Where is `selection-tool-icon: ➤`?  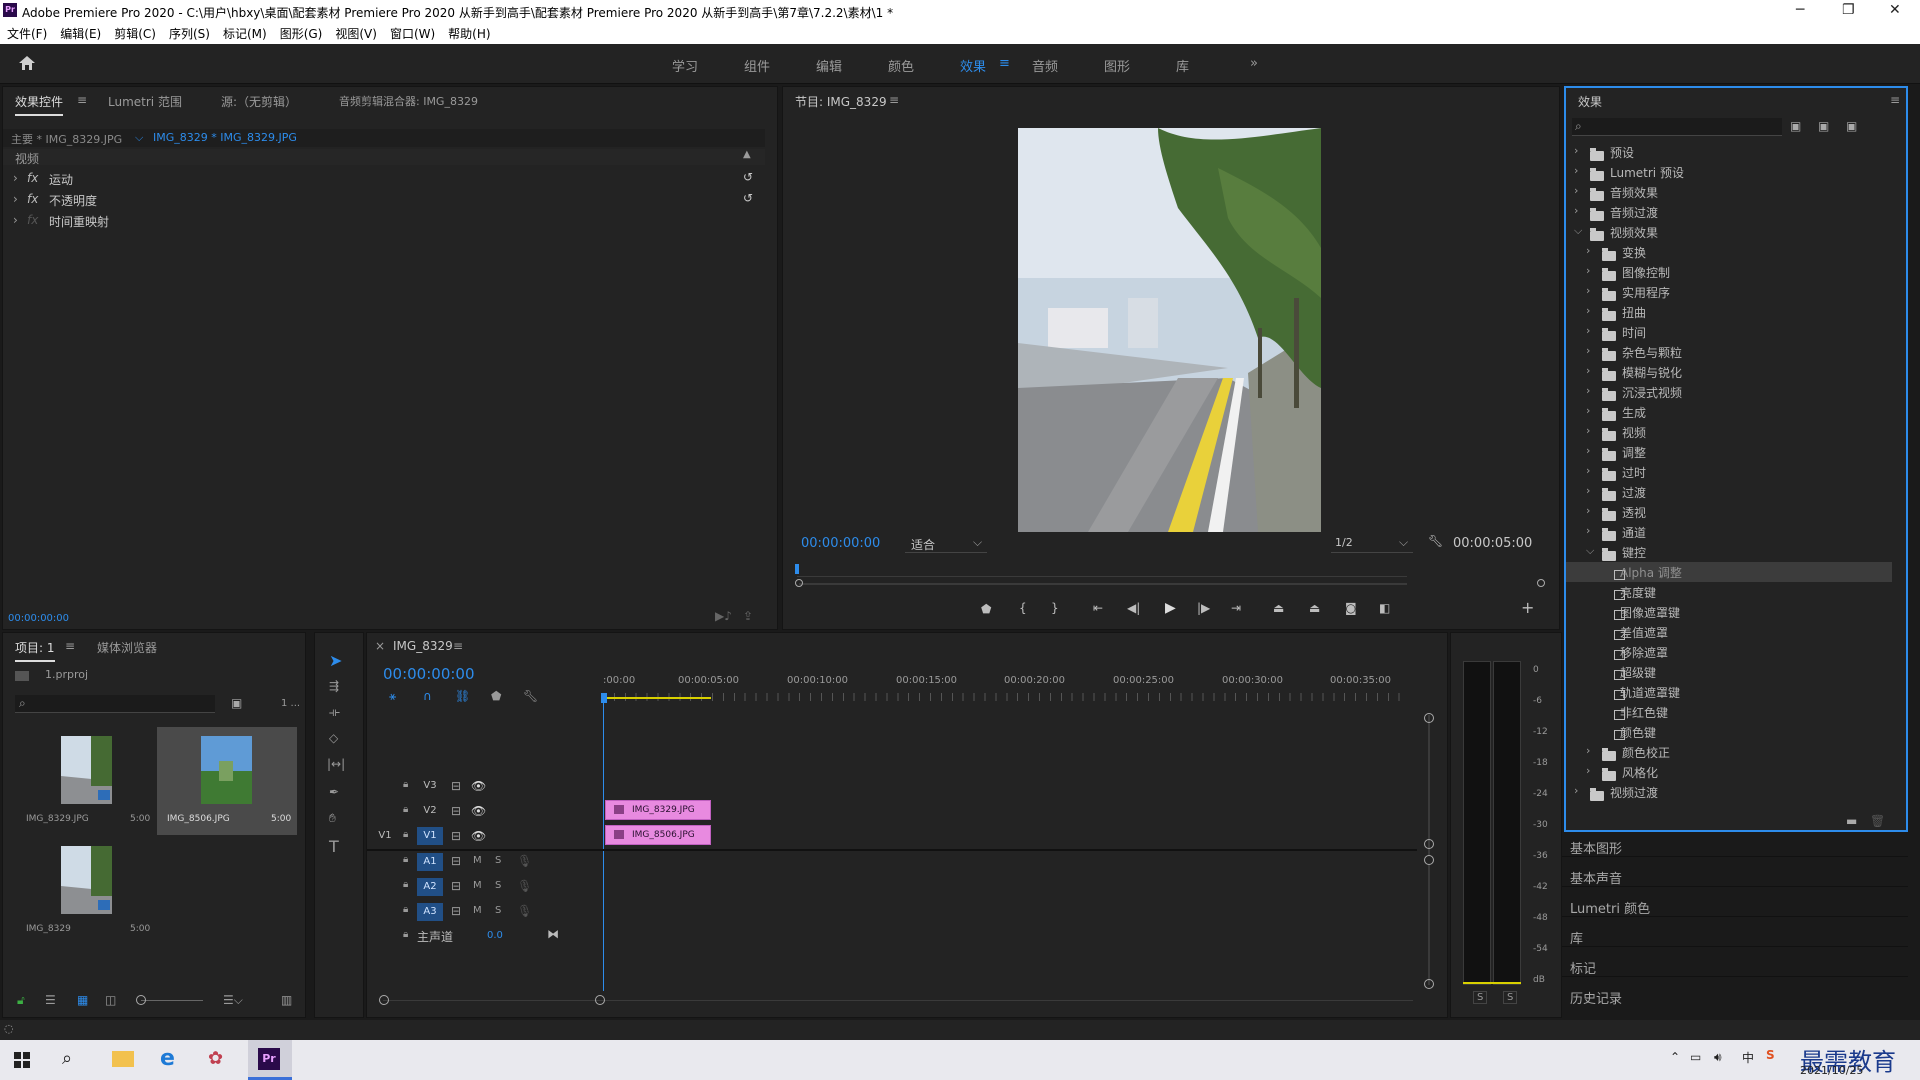
selection-tool-icon: ➤ is located at coordinates (335, 660).